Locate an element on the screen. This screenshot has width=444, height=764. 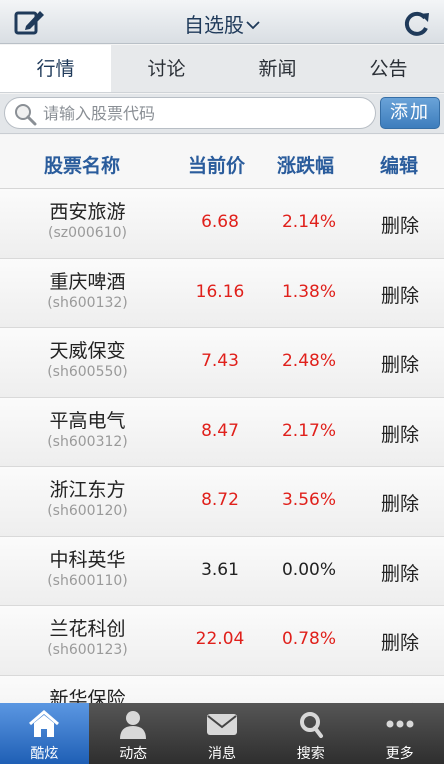
stock-code: (sh600312) is located at coordinates (87, 441).